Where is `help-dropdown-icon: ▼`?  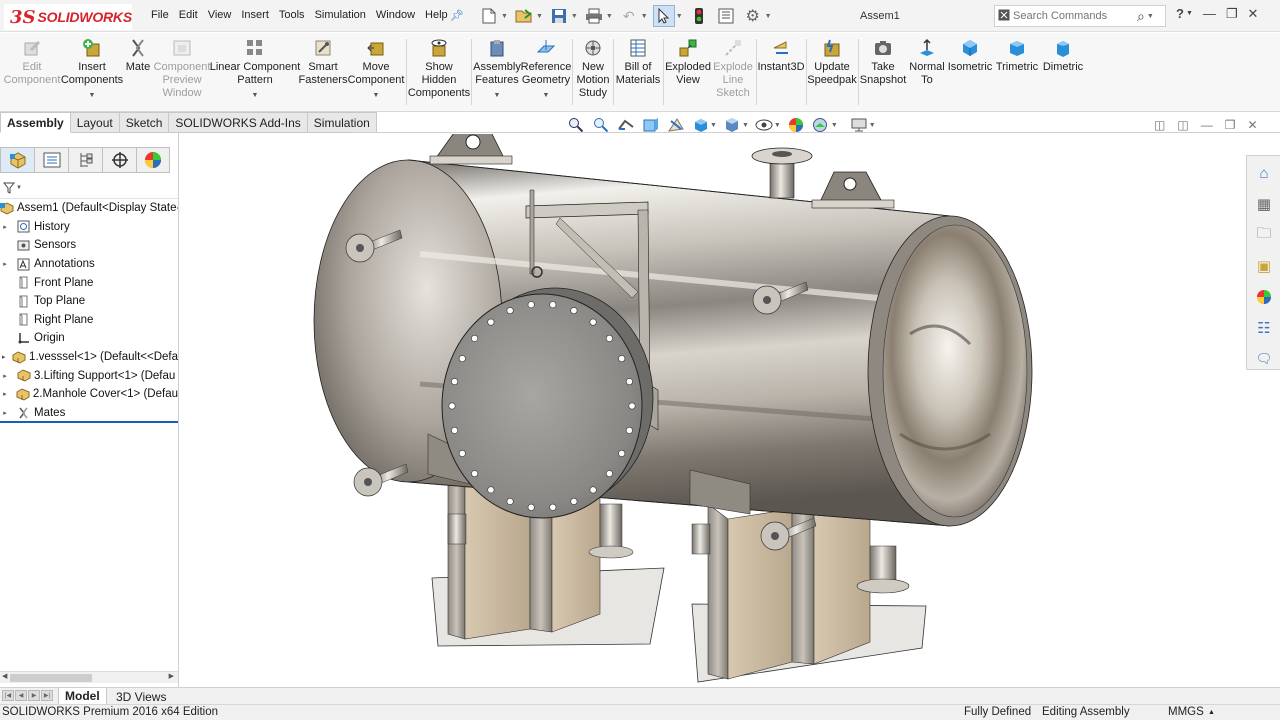 help-dropdown-icon: ▼ is located at coordinates (1189, 16).